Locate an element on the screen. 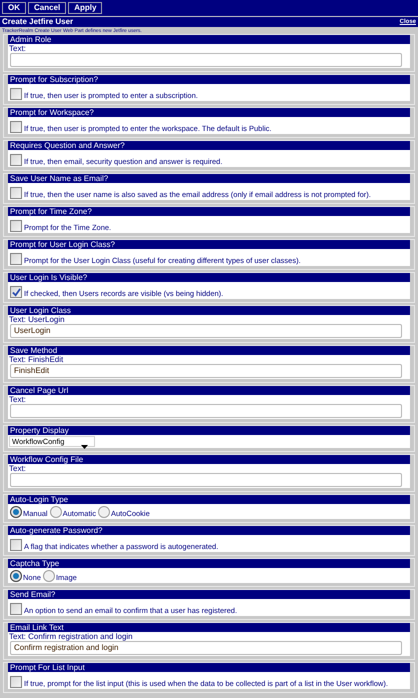 The height and width of the screenshot is (698, 418). toolbar-button: OK is located at coordinates (14, 8).